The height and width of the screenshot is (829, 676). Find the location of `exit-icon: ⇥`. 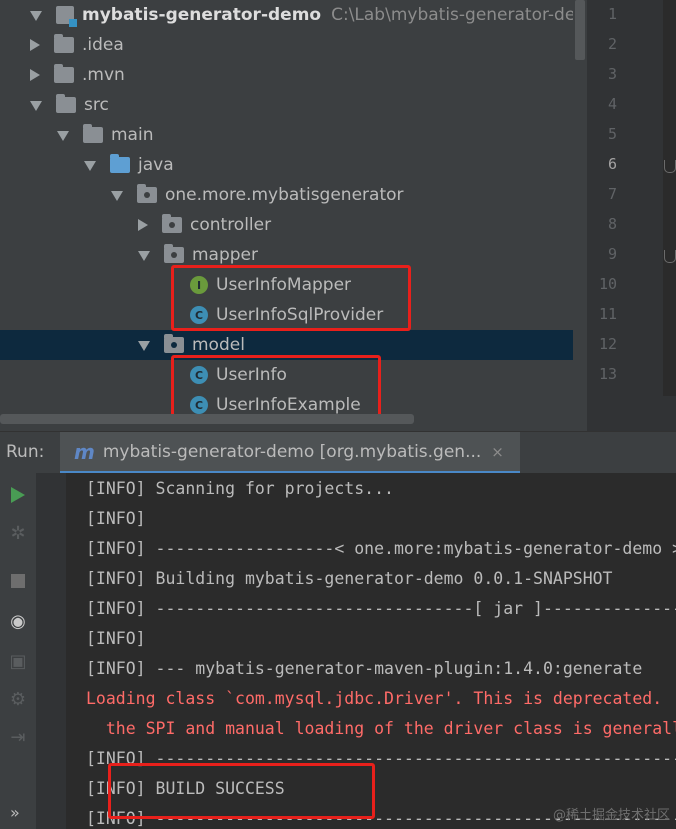

exit-icon: ⇥ is located at coordinates (18, 737).